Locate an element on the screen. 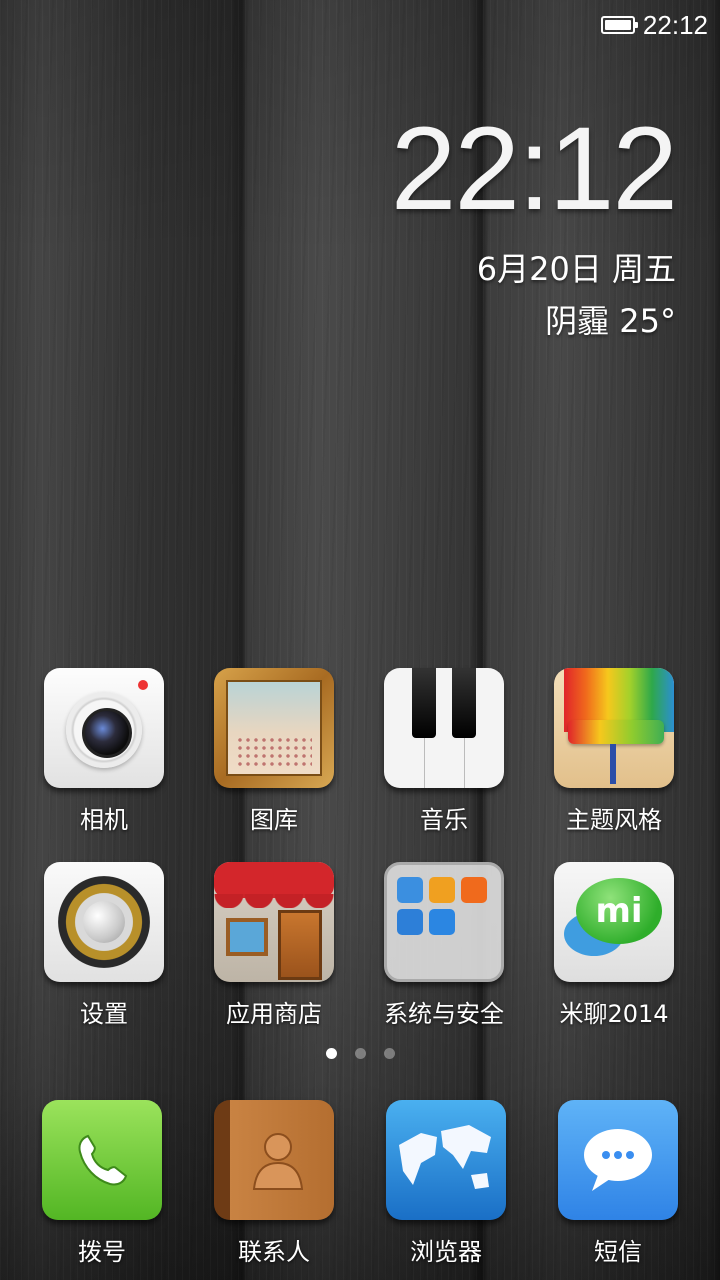 The image size is (720, 1280). app-store: 应用商店 is located at coordinates (274, 945).